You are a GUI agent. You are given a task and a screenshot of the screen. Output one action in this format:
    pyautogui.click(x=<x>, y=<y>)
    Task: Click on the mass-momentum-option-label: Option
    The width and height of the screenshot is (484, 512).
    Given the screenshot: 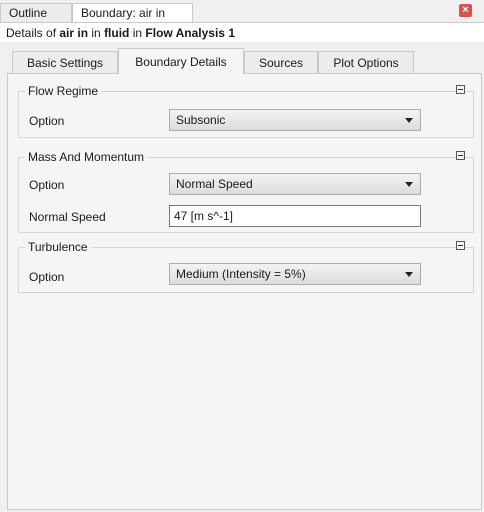 What is the action you would take?
    pyautogui.click(x=47, y=185)
    